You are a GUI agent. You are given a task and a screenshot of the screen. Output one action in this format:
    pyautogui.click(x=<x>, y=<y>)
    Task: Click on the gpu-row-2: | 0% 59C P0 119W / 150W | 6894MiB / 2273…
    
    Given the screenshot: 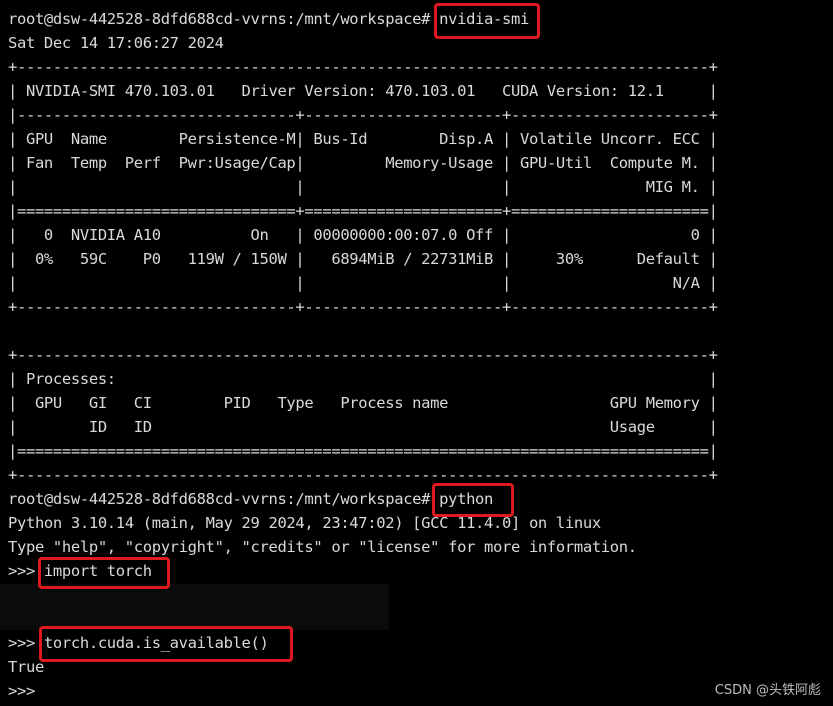 What is the action you would take?
    pyautogui.click(x=363, y=259)
    